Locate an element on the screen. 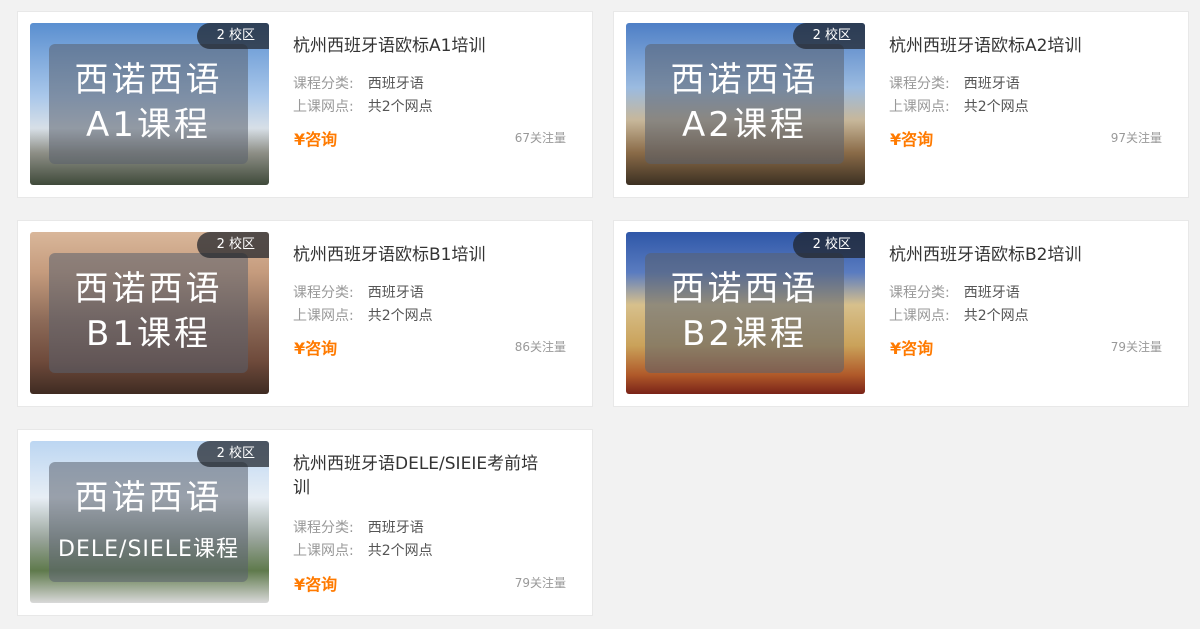 The image size is (1200, 629). thumbnail-overlay: 西诺西语 A1课程 is located at coordinates (148, 104).